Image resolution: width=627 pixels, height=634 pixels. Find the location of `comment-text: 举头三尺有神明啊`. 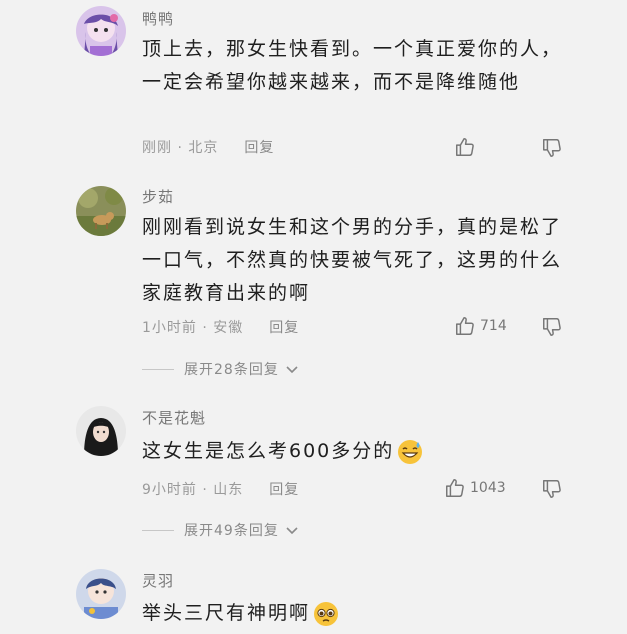

comment-text: 举头三尺有神明啊 is located at coordinates (362, 613).